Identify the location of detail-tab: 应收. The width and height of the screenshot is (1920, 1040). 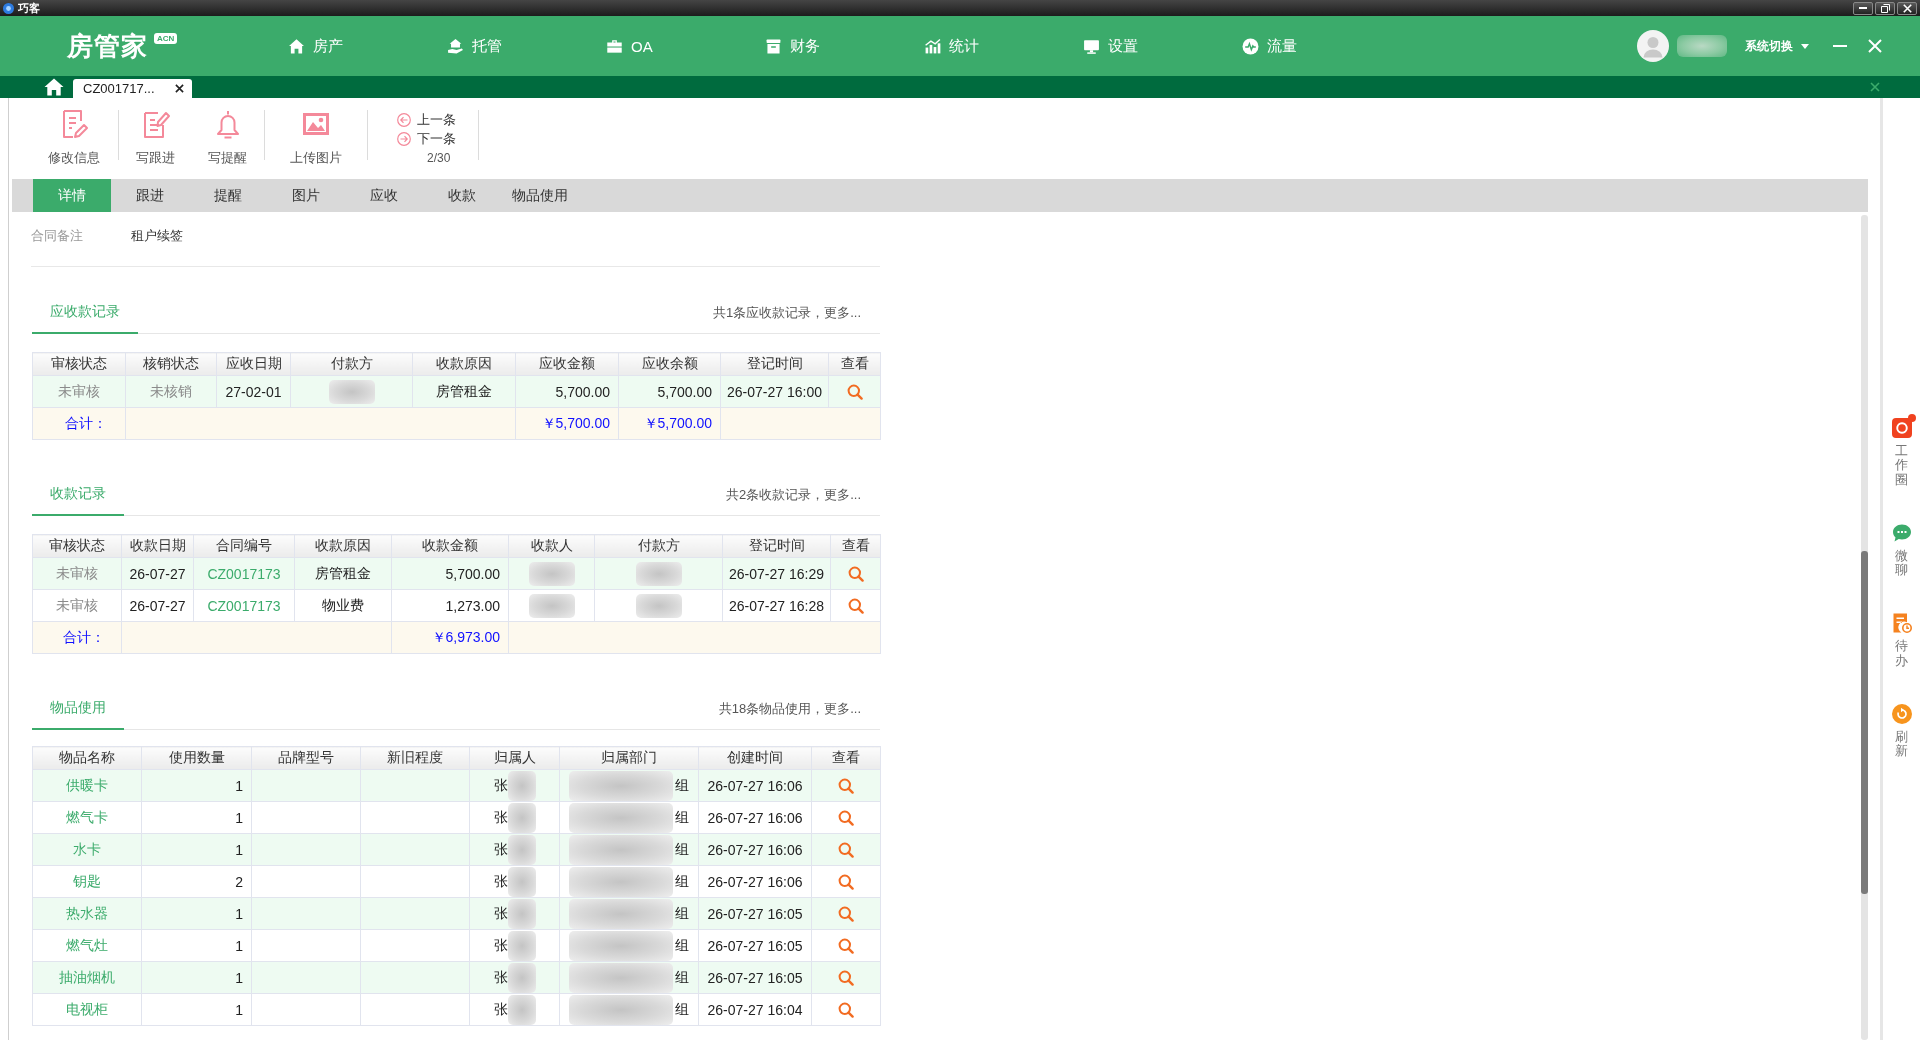
(384, 195).